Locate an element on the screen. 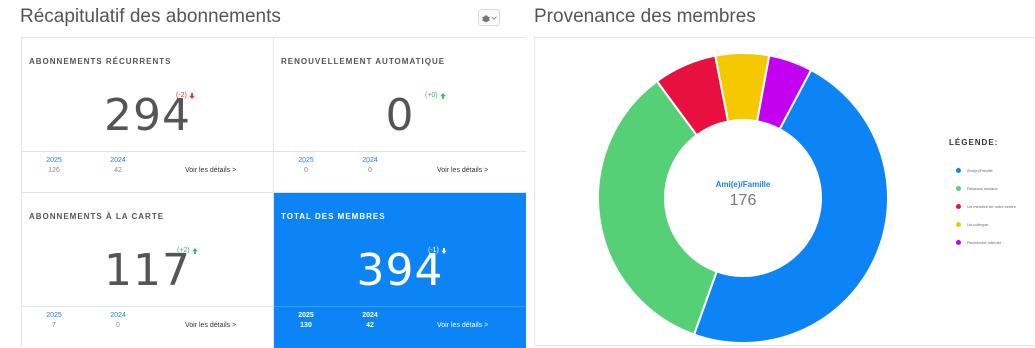  year-value: 7 is located at coordinates (54, 325).